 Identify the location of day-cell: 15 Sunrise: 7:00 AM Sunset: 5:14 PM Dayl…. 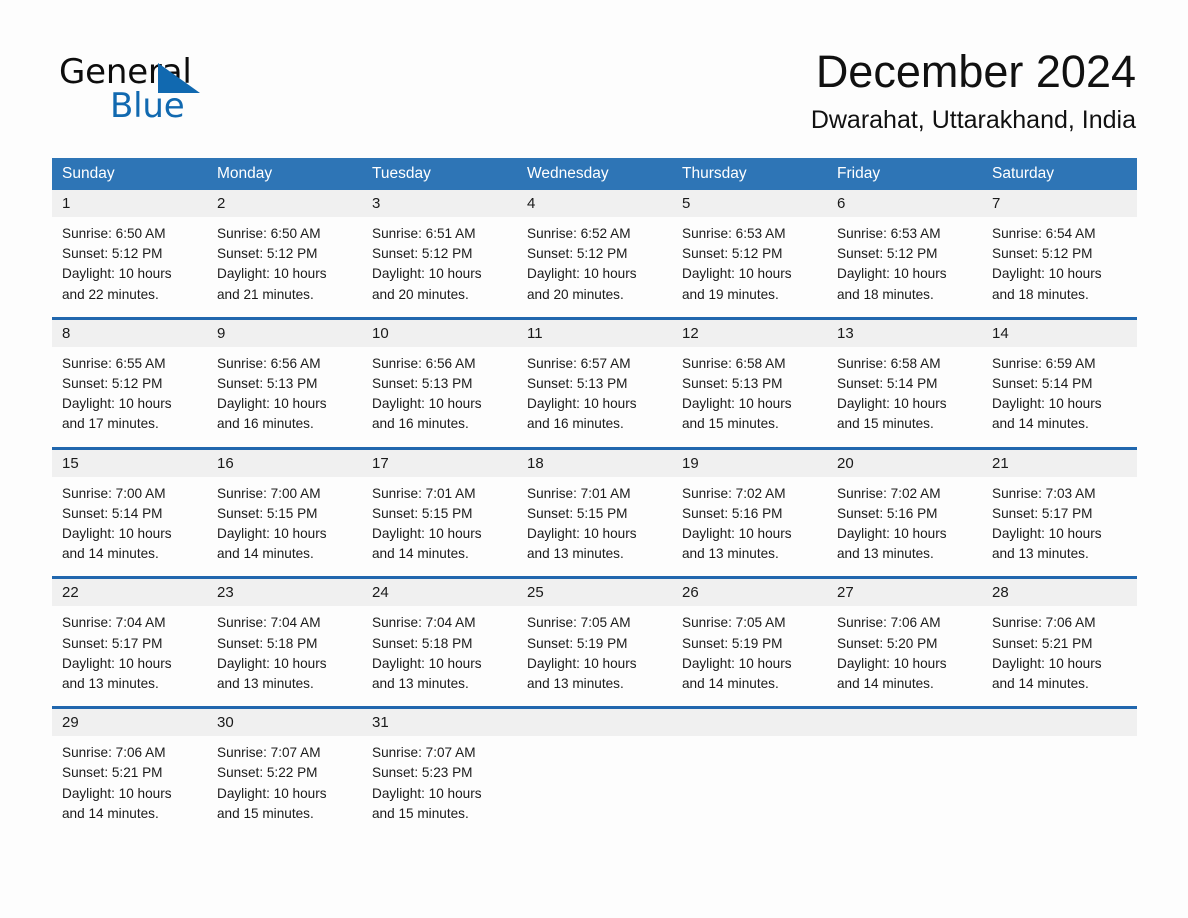
(129, 507).